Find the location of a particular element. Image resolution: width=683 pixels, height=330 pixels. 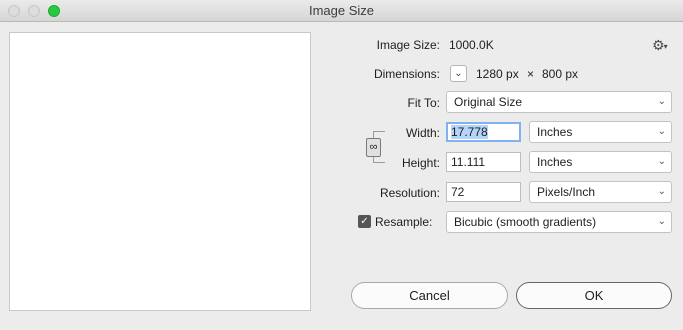

window-title: Image Size is located at coordinates (341, 10).